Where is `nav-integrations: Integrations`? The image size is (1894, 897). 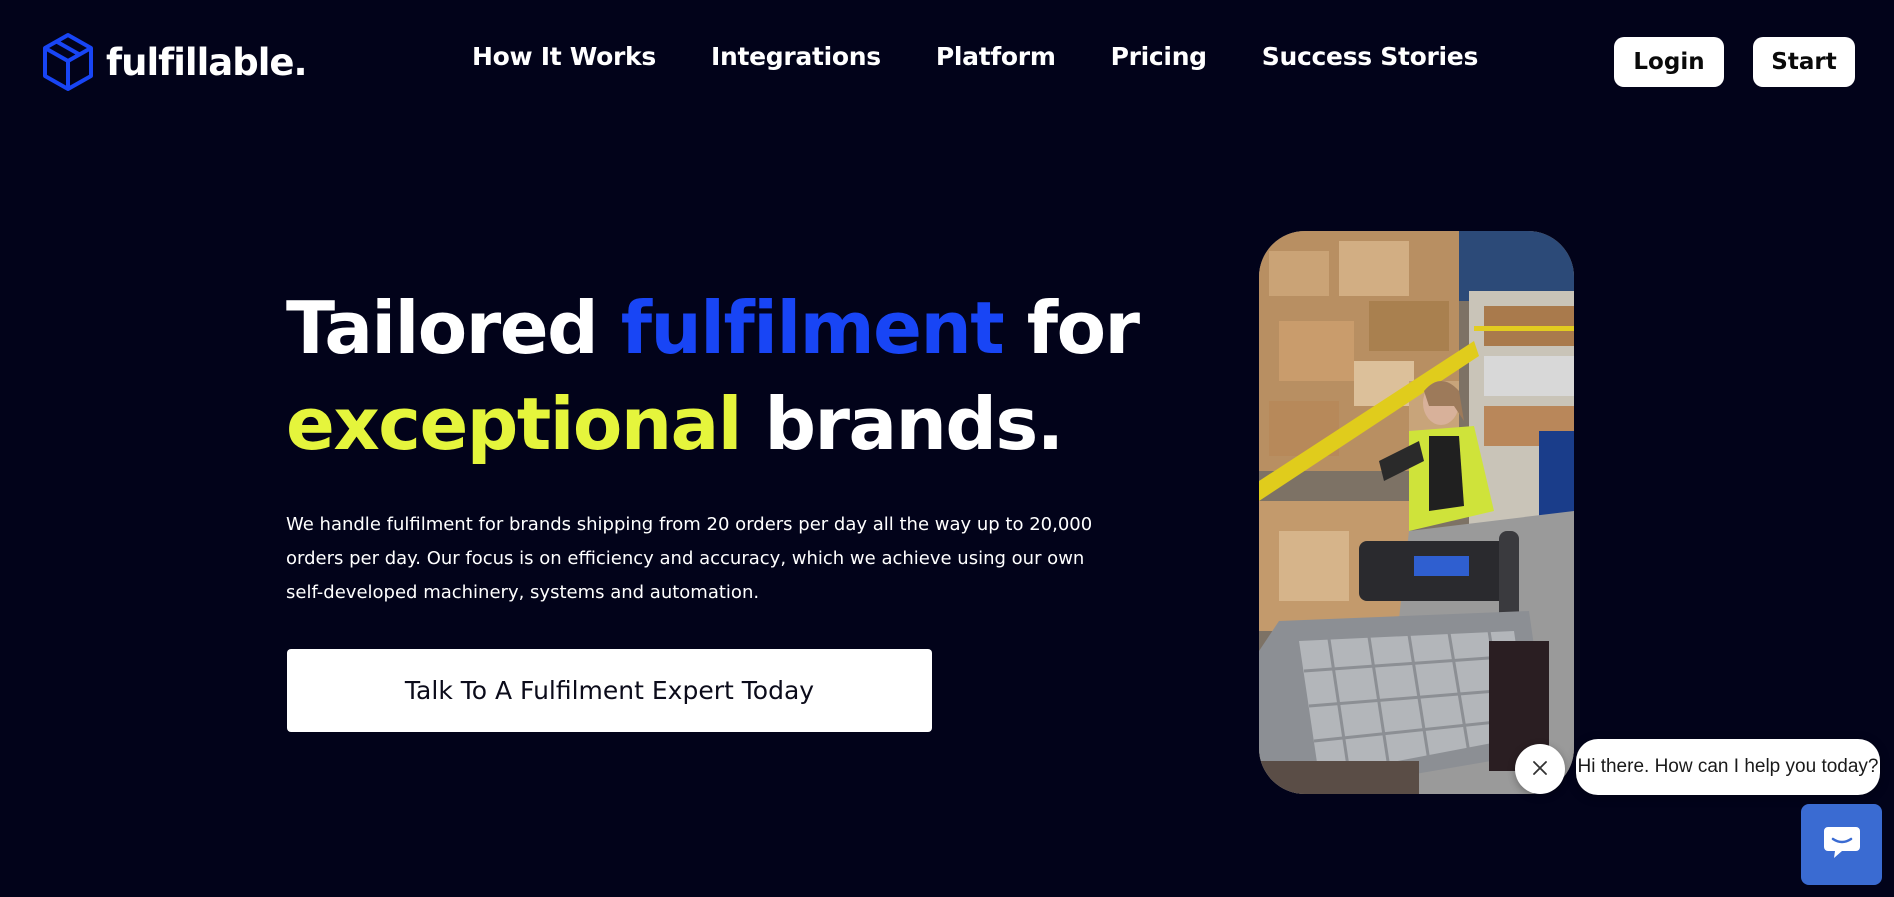 nav-integrations: Integrations is located at coordinates (796, 56).